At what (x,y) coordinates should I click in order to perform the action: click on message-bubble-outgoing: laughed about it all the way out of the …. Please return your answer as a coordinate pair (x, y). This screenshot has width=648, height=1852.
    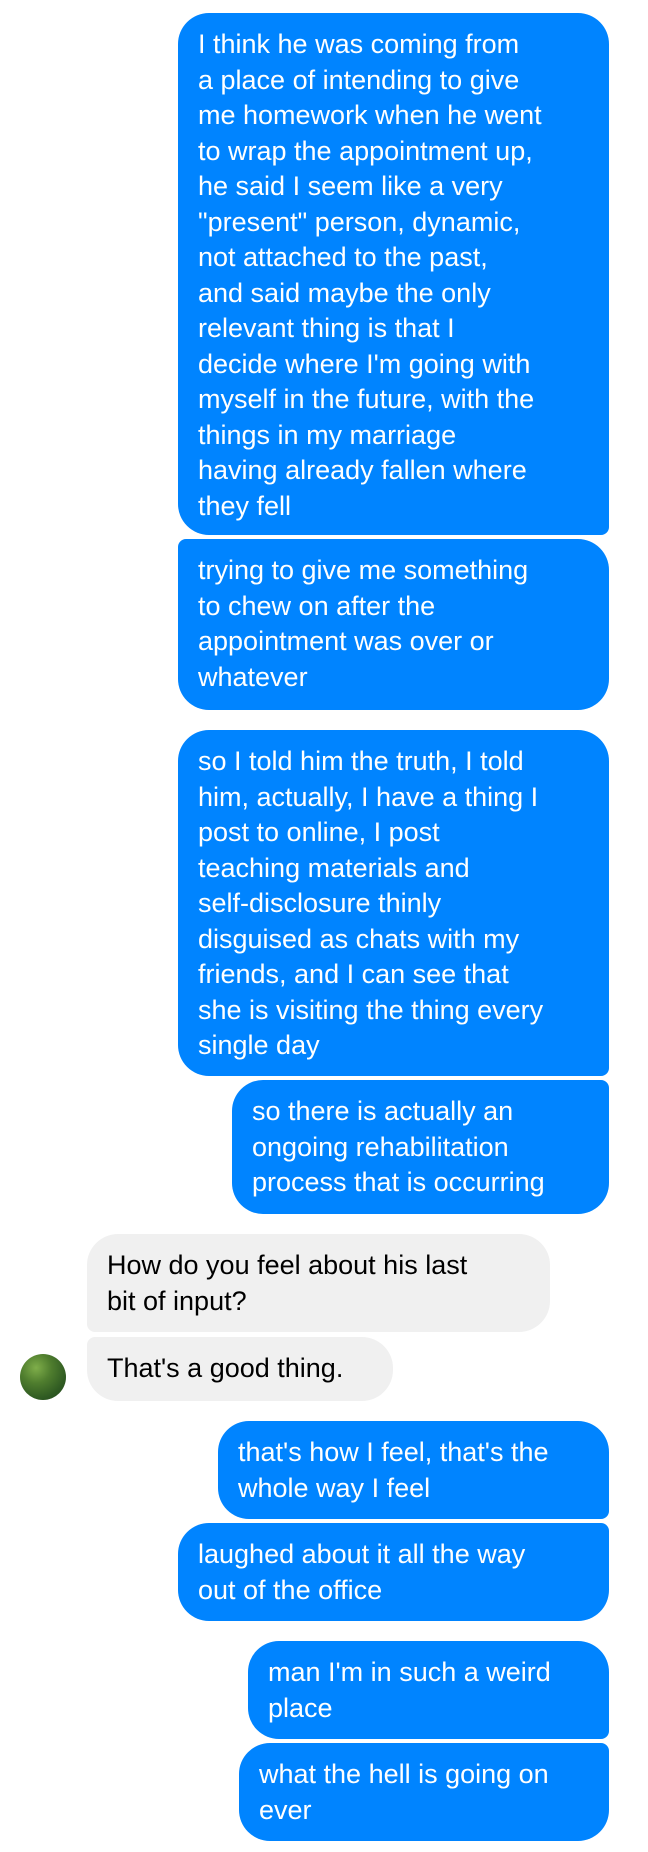
    Looking at the image, I should click on (393, 1572).